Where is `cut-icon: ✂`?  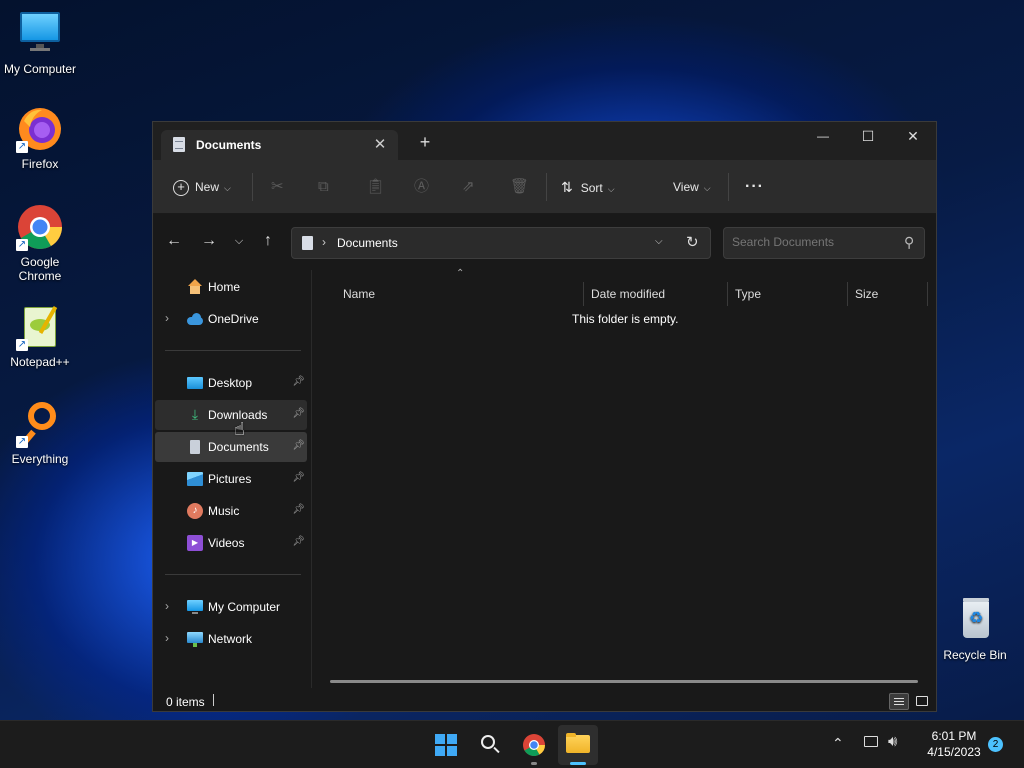
cut-icon: ✂ is located at coordinates (277, 187).